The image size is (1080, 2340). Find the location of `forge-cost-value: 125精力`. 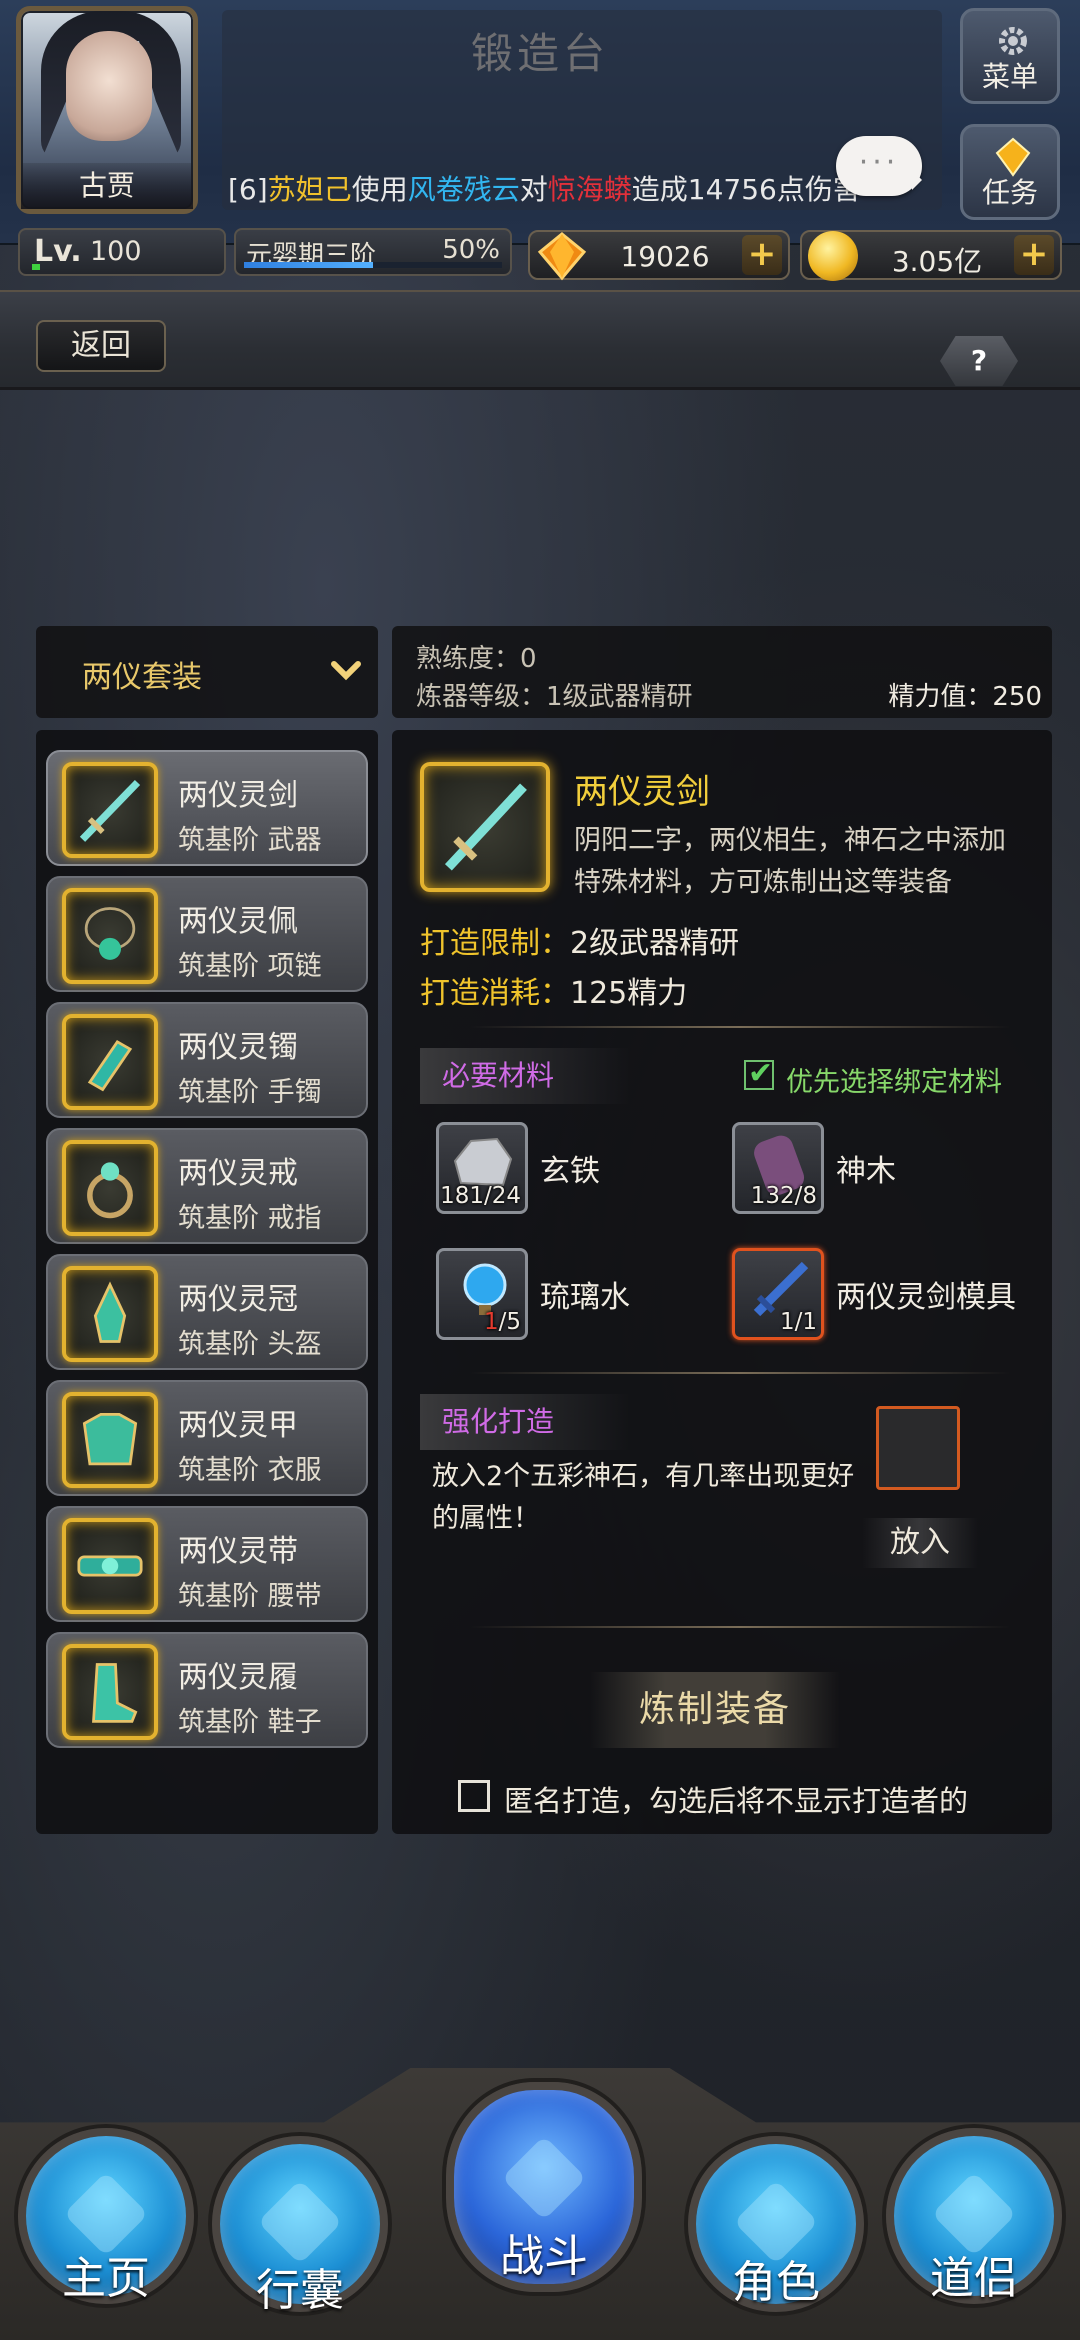

forge-cost-value: 125精力 is located at coordinates (629, 993).